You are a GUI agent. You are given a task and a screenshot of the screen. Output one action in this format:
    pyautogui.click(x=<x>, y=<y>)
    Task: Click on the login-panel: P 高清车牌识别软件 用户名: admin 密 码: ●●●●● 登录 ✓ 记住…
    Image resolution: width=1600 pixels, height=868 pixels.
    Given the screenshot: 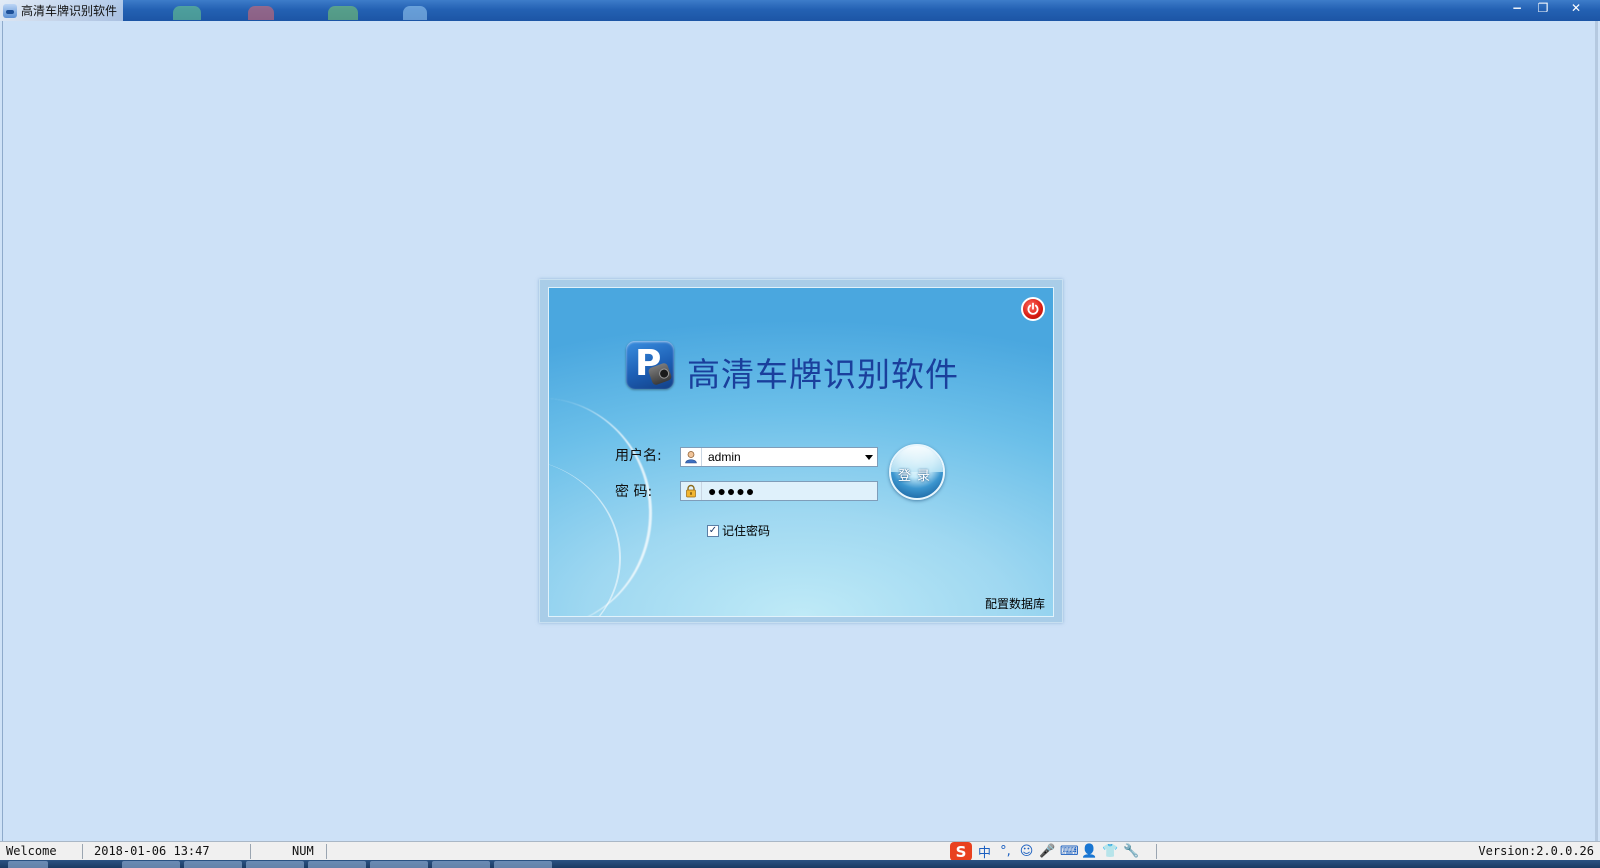 What is the action you would take?
    pyautogui.click(x=801, y=452)
    